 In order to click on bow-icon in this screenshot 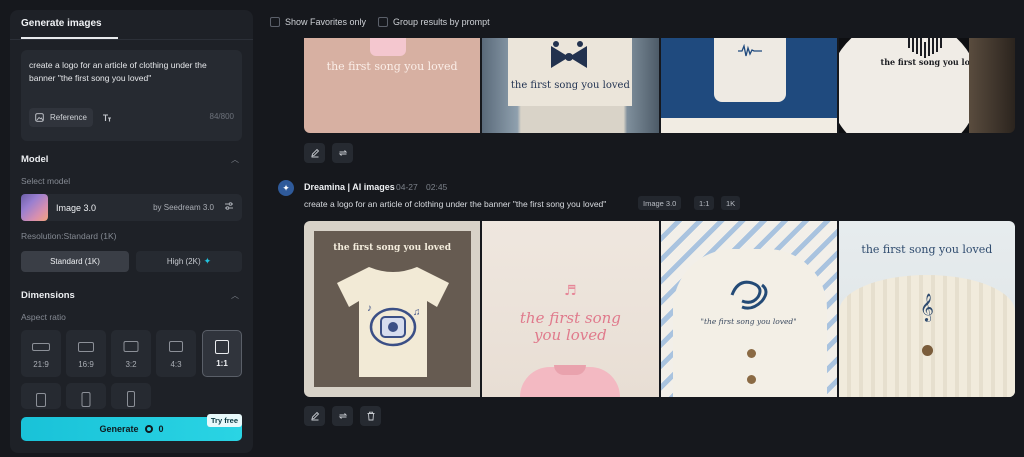, I will do `click(569, 54)`.